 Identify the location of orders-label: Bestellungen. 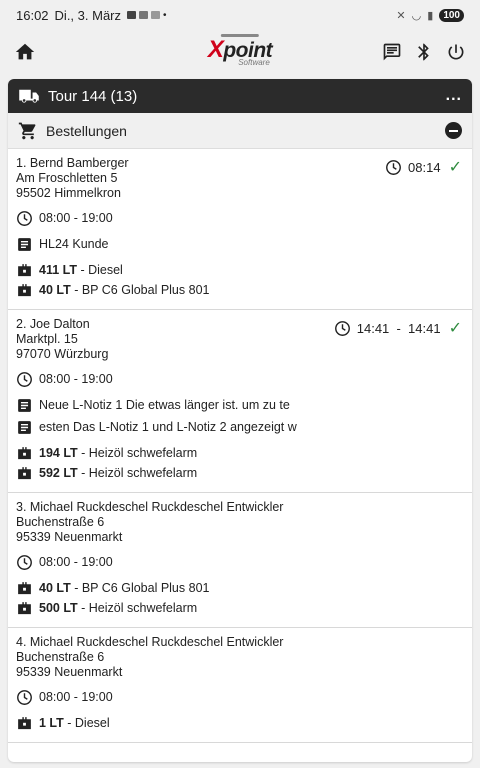
(86, 130).